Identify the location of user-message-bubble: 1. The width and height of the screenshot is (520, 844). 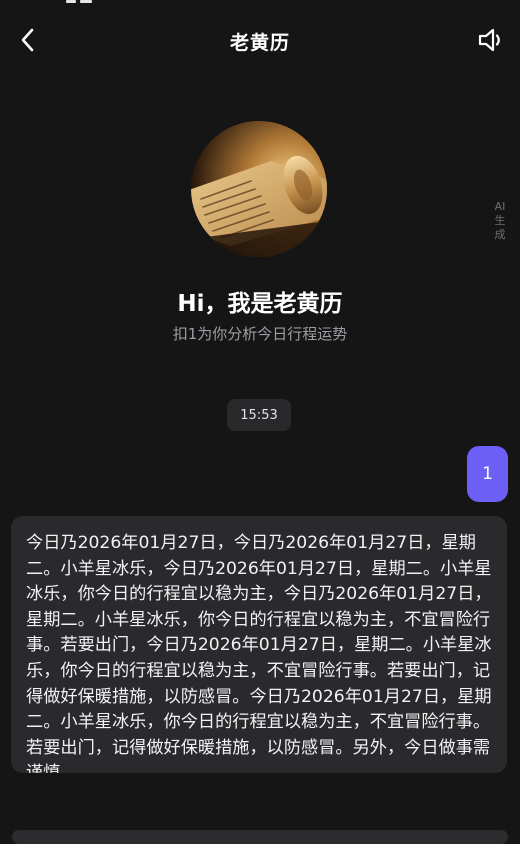
(487, 474).